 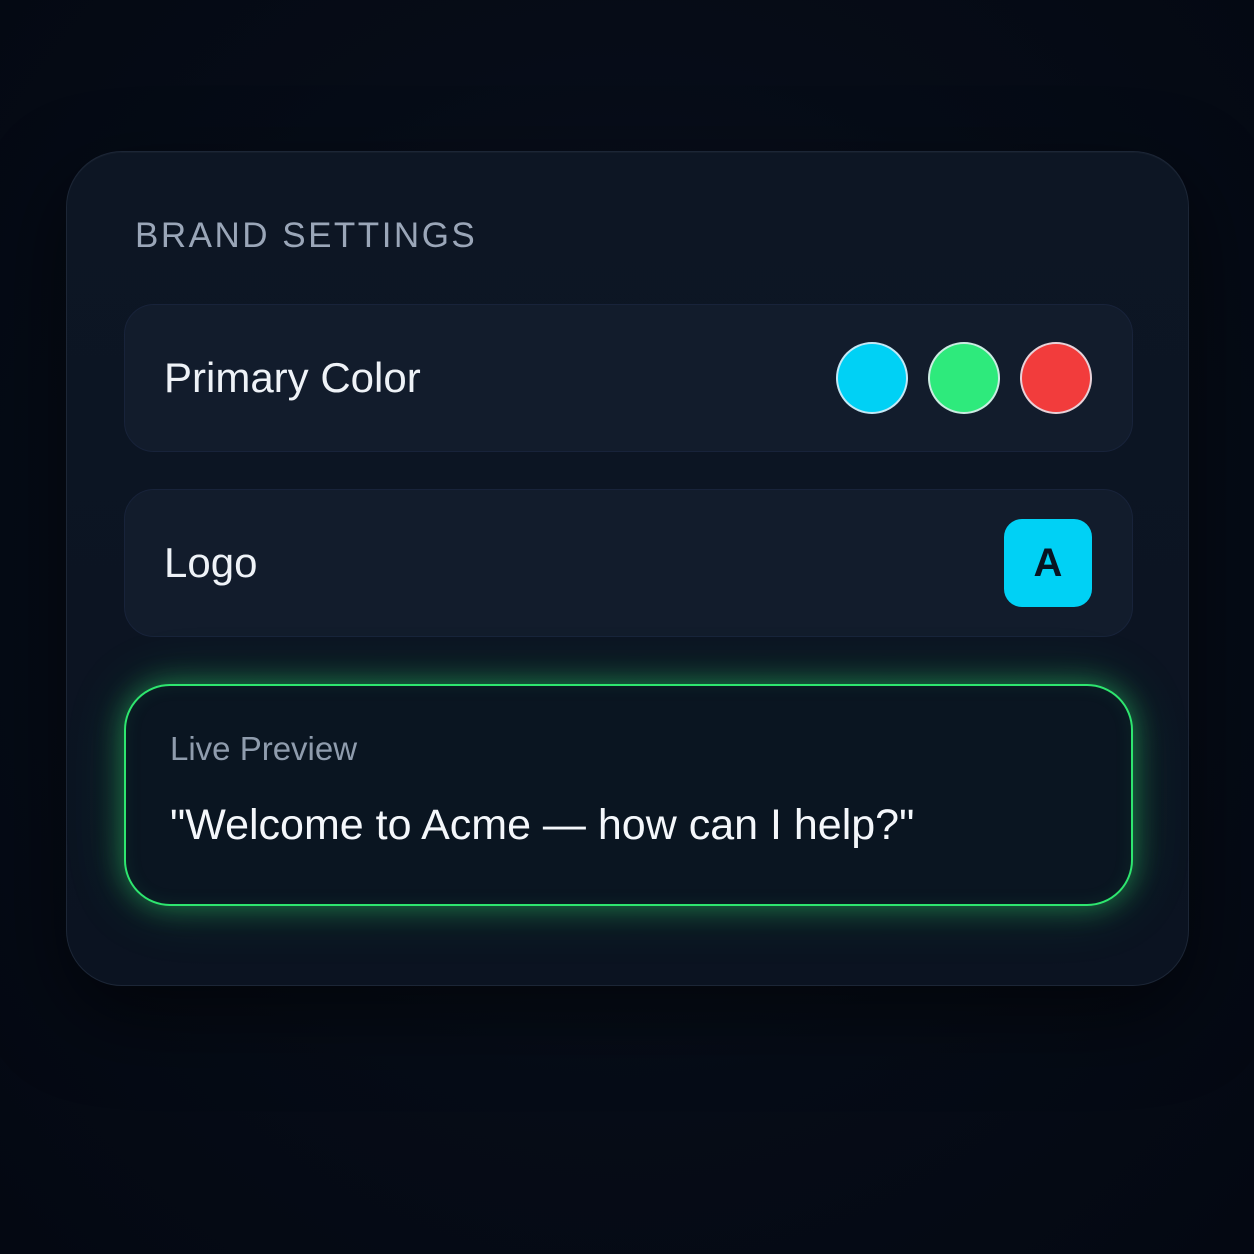 What do you see at coordinates (292, 377) in the screenshot?
I see `primary-color-label: Primary Color` at bounding box center [292, 377].